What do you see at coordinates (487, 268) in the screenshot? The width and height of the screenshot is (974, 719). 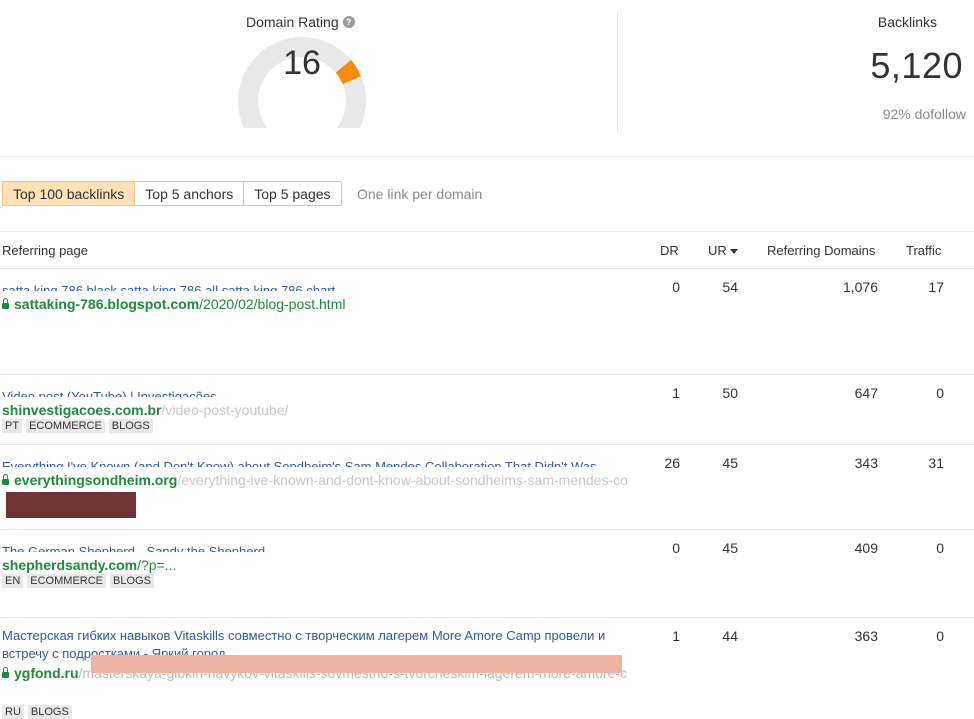 I see `table-header-divider` at bounding box center [487, 268].